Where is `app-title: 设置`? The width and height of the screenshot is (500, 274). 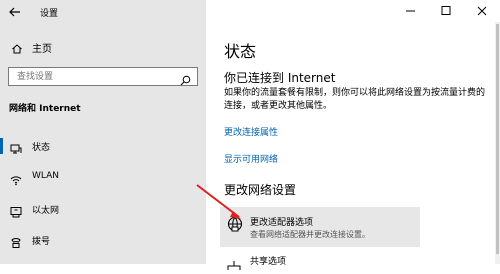
app-title: 设置 is located at coordinates (49, 14).